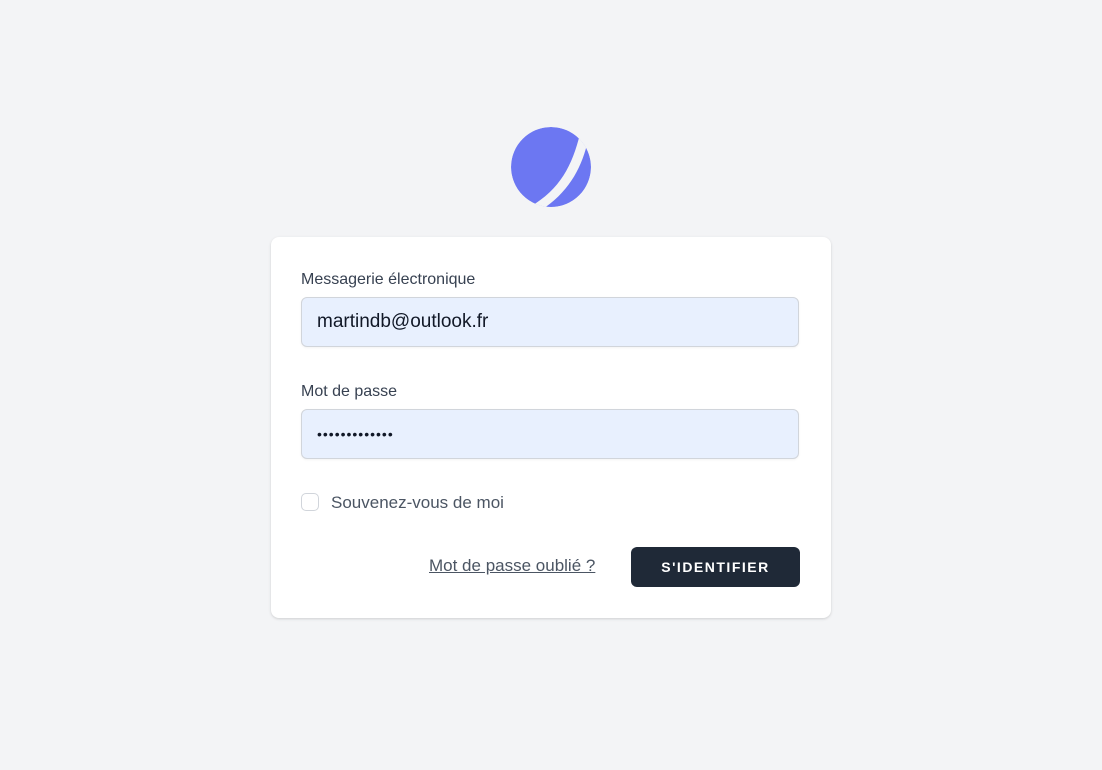  Describe the element at coordinates (551, 167) in the screenshot. I see `app-logo-icon` at that location.